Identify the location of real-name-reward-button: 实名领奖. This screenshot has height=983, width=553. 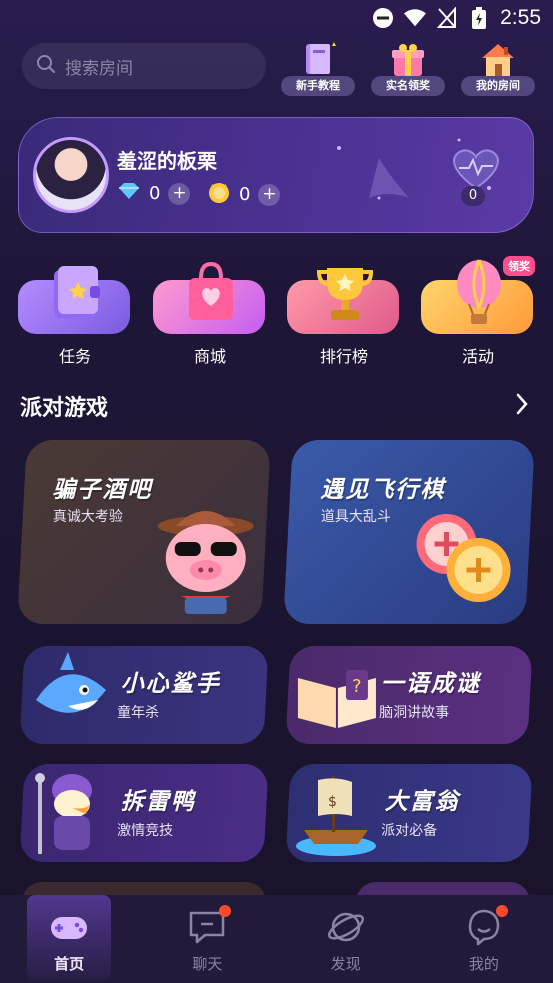
(408, 69).